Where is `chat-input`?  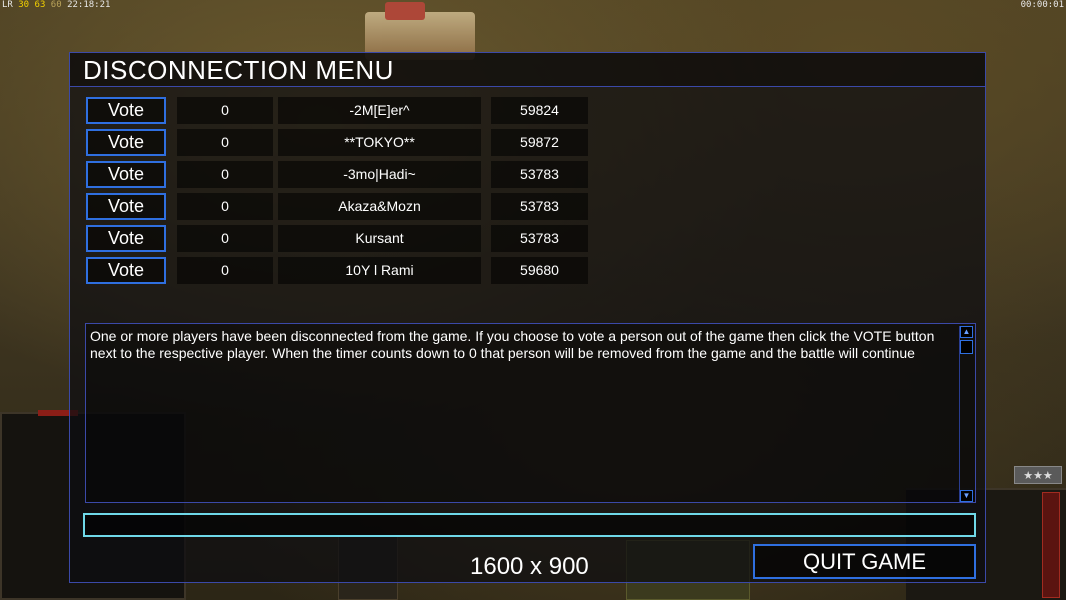
chat-input is located at coordinates (529, 525).